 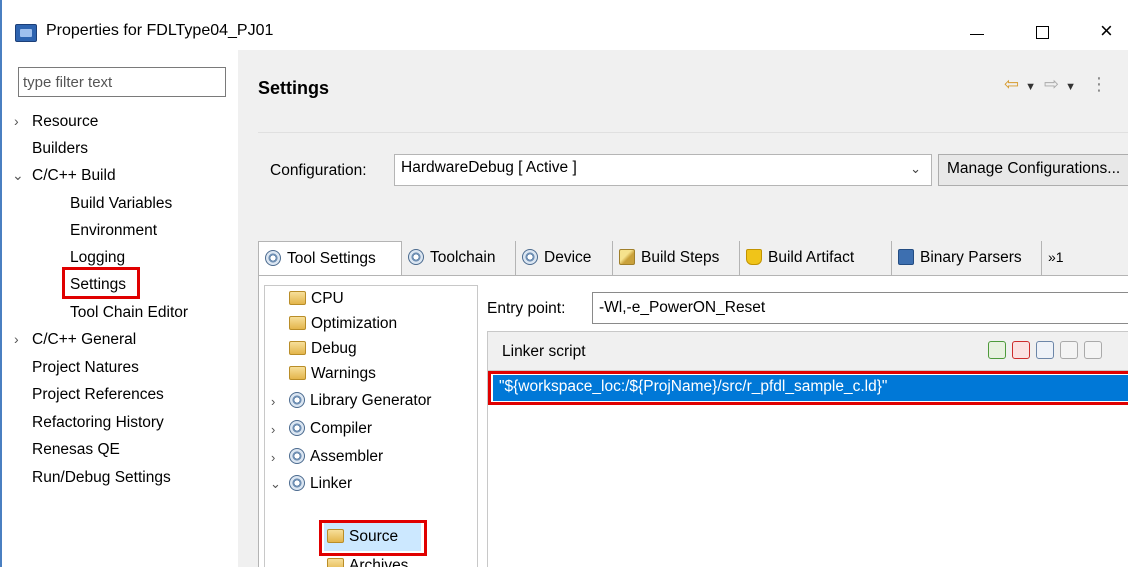 I want to click on tool-item-linker: Linker, so click(x=320, y=484).